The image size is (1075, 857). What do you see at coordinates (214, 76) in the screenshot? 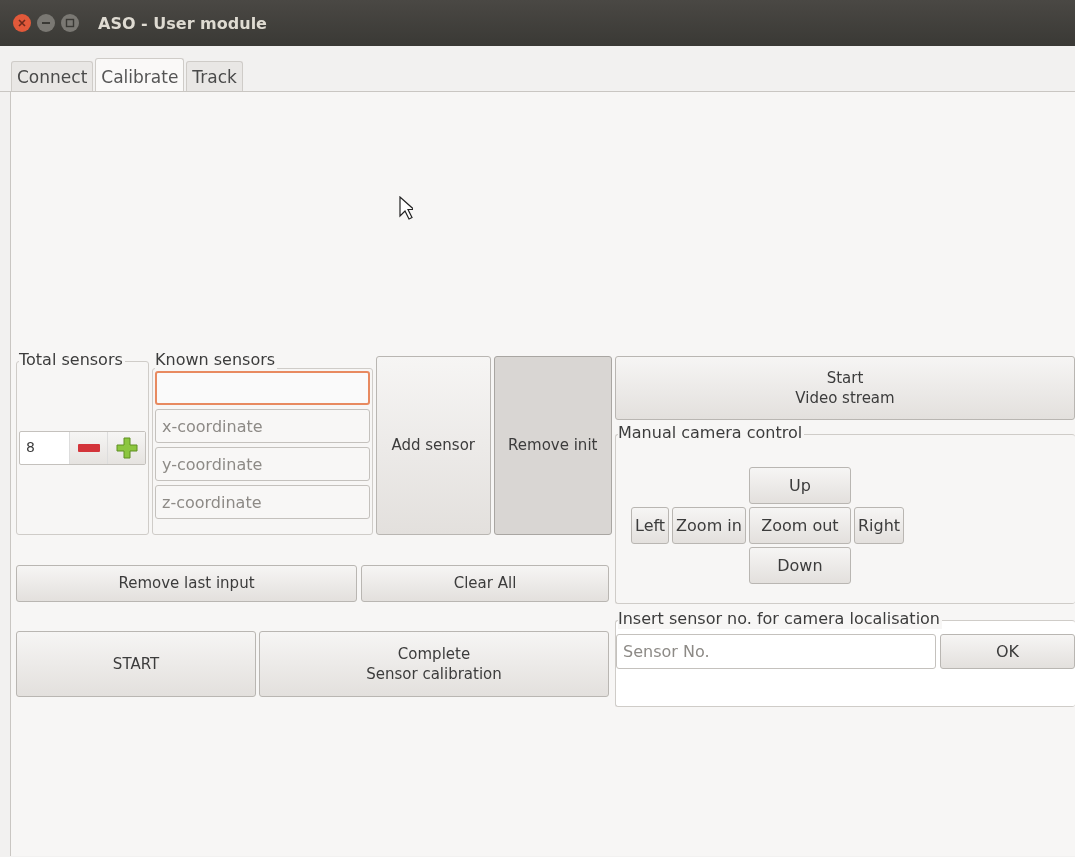
I see `tab: Track` at bounding box center [214, 76].